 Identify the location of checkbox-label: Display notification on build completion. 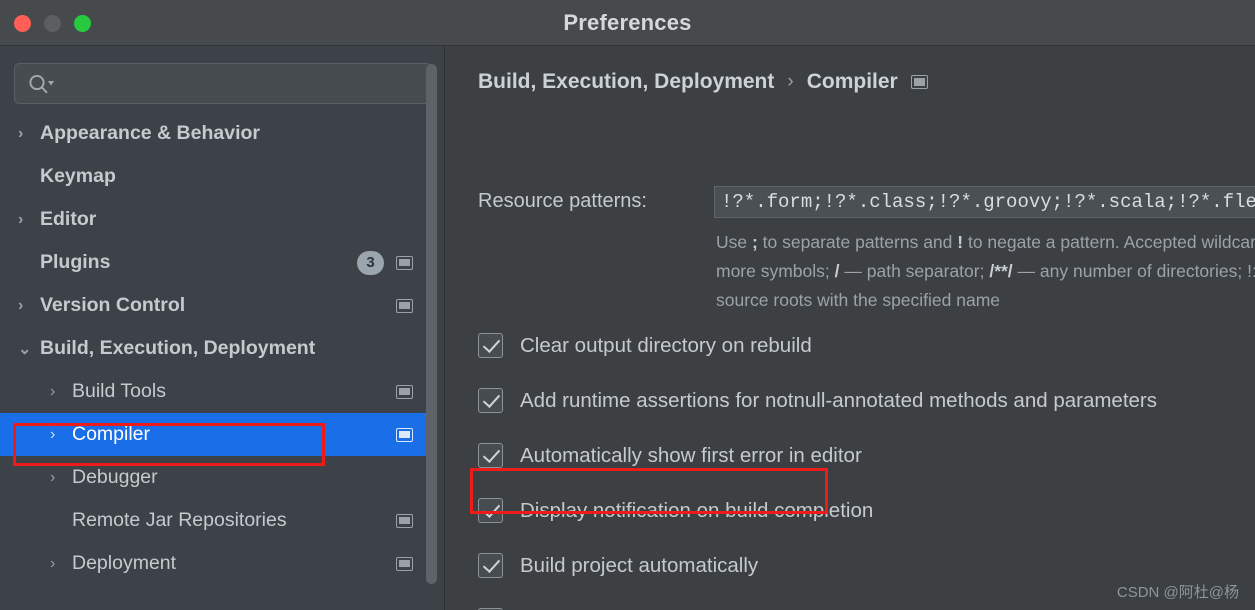
(697, 510).